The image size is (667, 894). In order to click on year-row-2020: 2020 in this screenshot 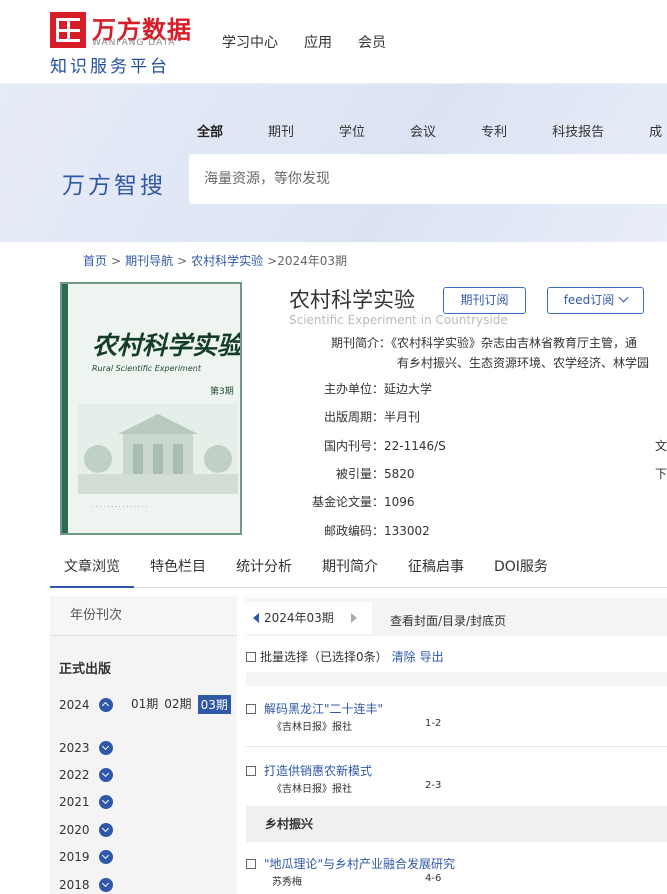, I will do `click(86, 830)`.